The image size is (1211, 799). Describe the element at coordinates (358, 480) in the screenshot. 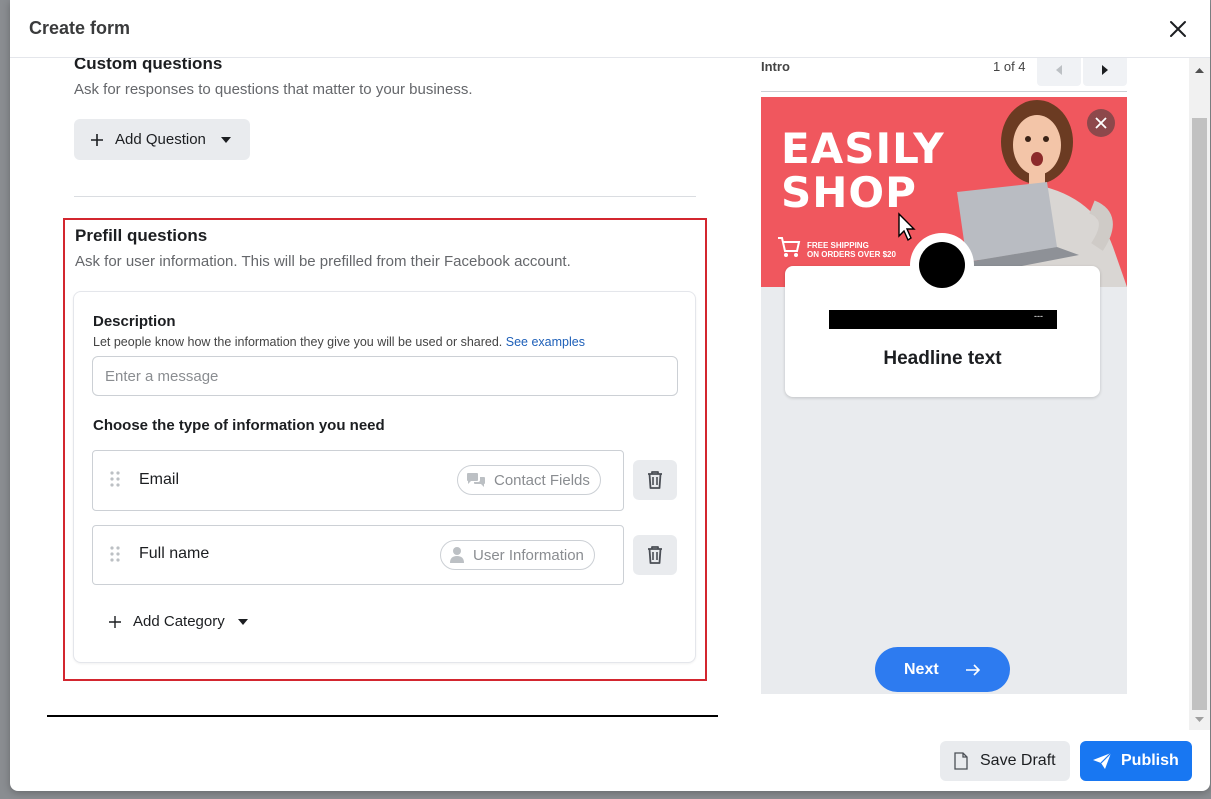

I see `prefill-field-email: Email Contact Fields` at that location.